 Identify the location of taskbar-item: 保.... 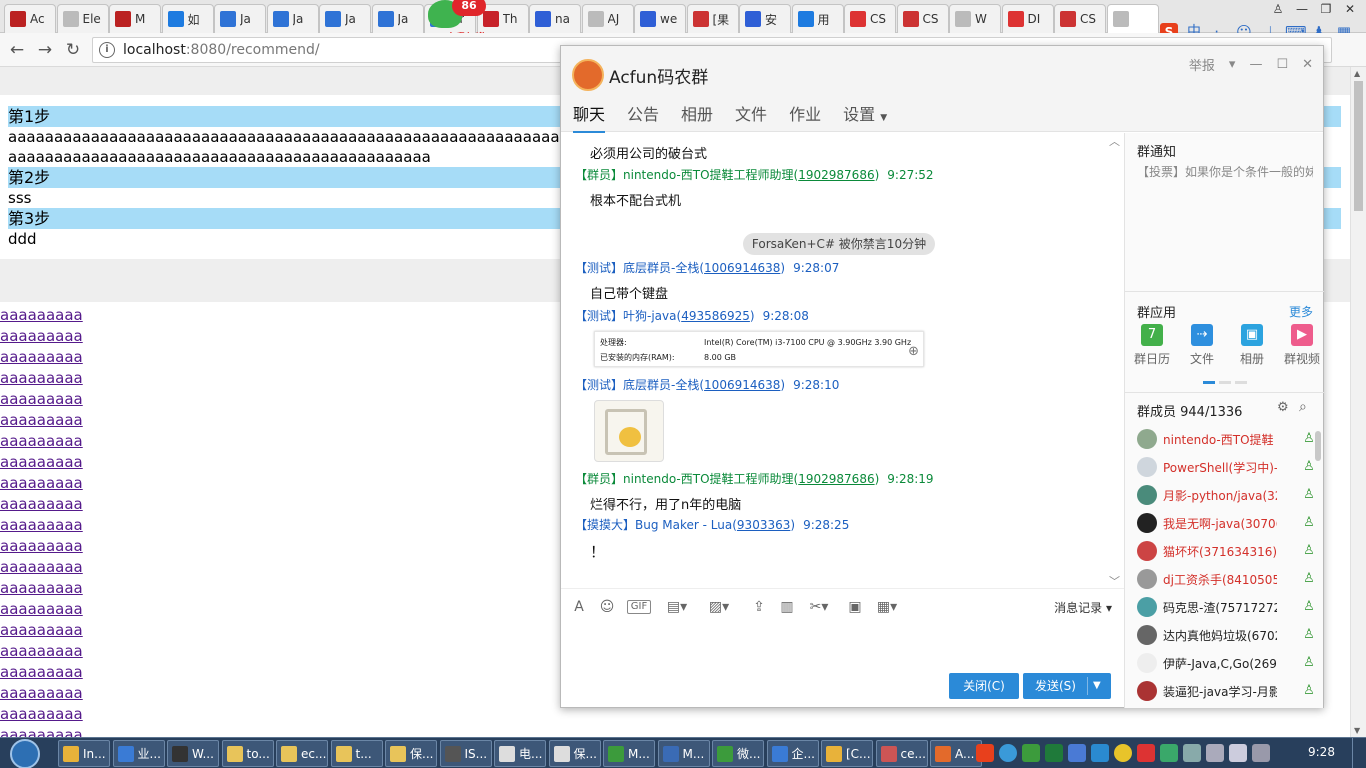
(411, 753).